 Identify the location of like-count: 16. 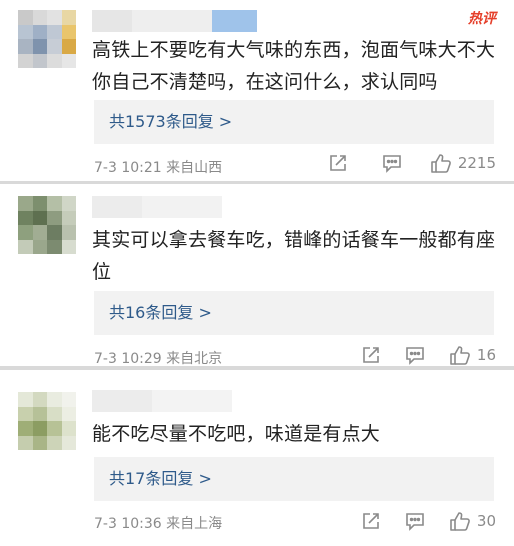
(486, 355).